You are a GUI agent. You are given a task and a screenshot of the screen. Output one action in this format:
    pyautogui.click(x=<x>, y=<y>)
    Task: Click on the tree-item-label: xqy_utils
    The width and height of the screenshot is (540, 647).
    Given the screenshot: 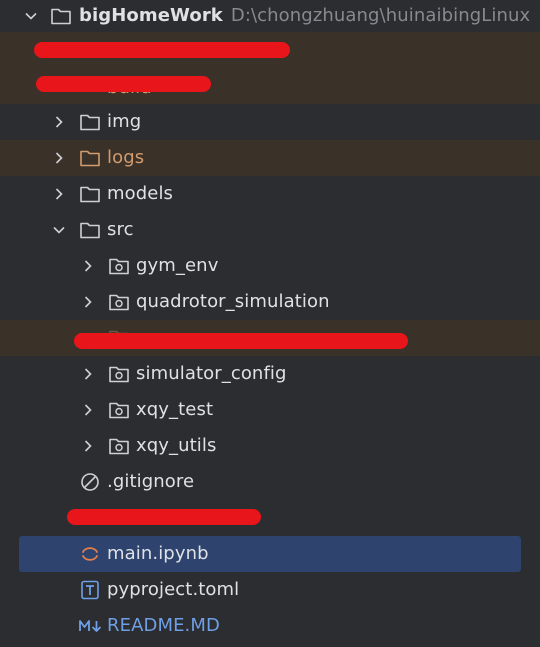 What is the action you would take?
    pyautogui.click(x=176, y=445)
    